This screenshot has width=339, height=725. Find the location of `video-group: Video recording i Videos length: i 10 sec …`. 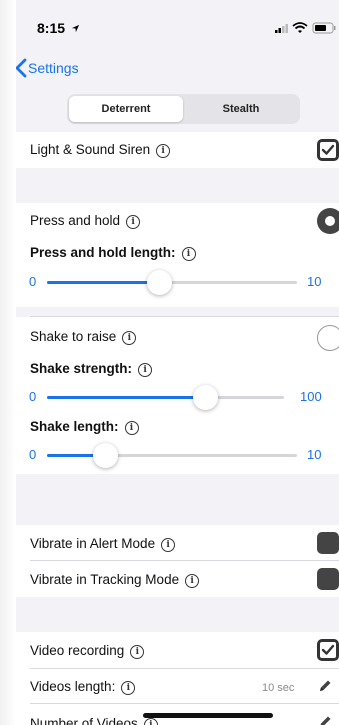

video-group: Video recording i Videos length: i 10 sec … is located at coordinates (177, 678).